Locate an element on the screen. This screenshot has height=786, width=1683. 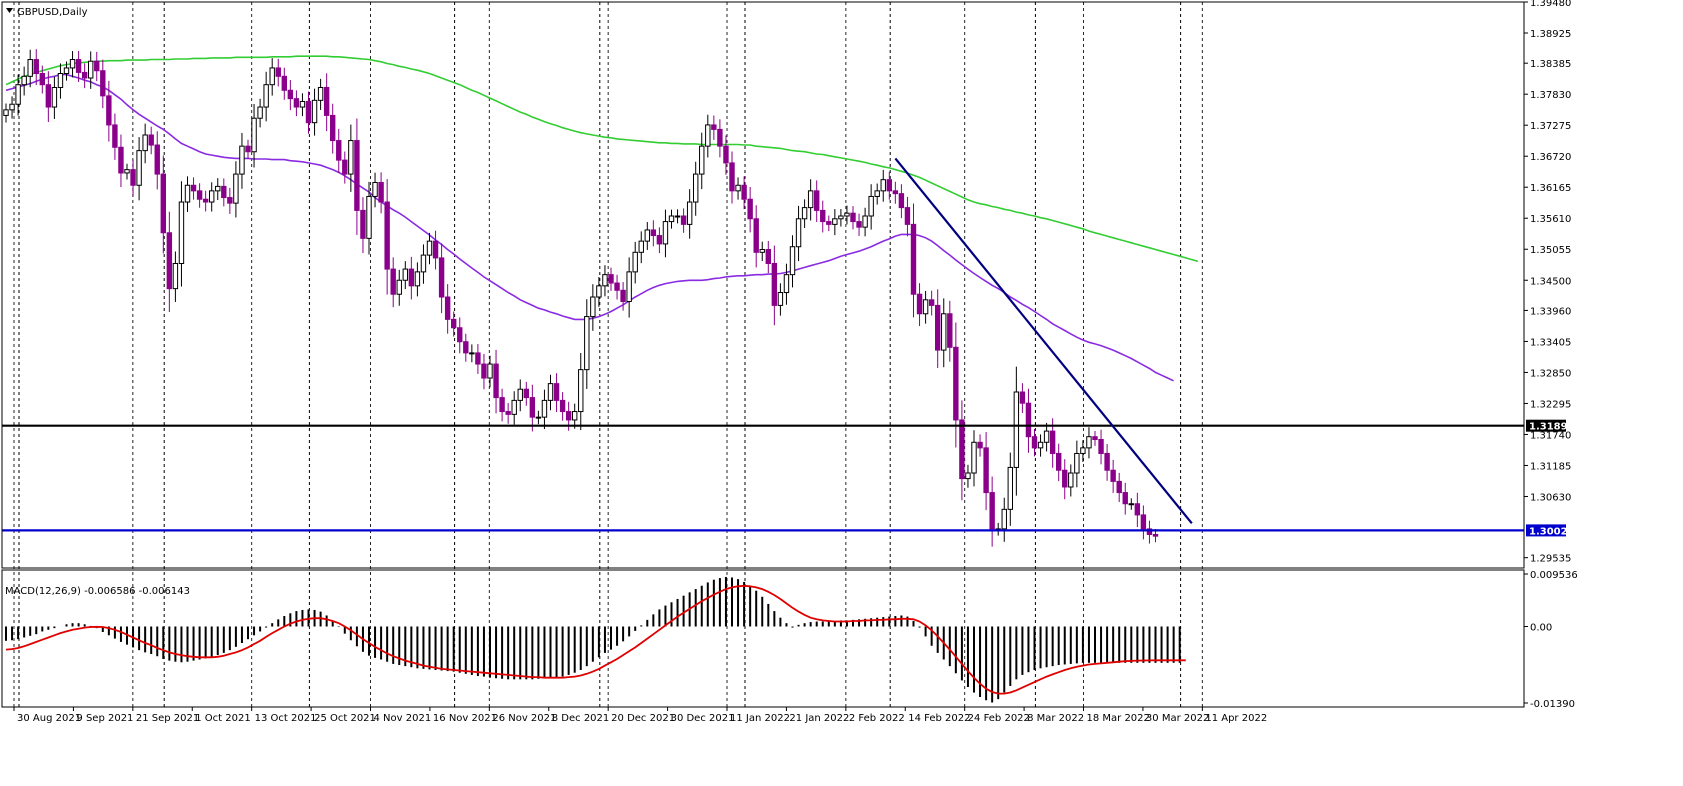
price-tick-label: 1.31740 is located at coordinates (1550, 435).